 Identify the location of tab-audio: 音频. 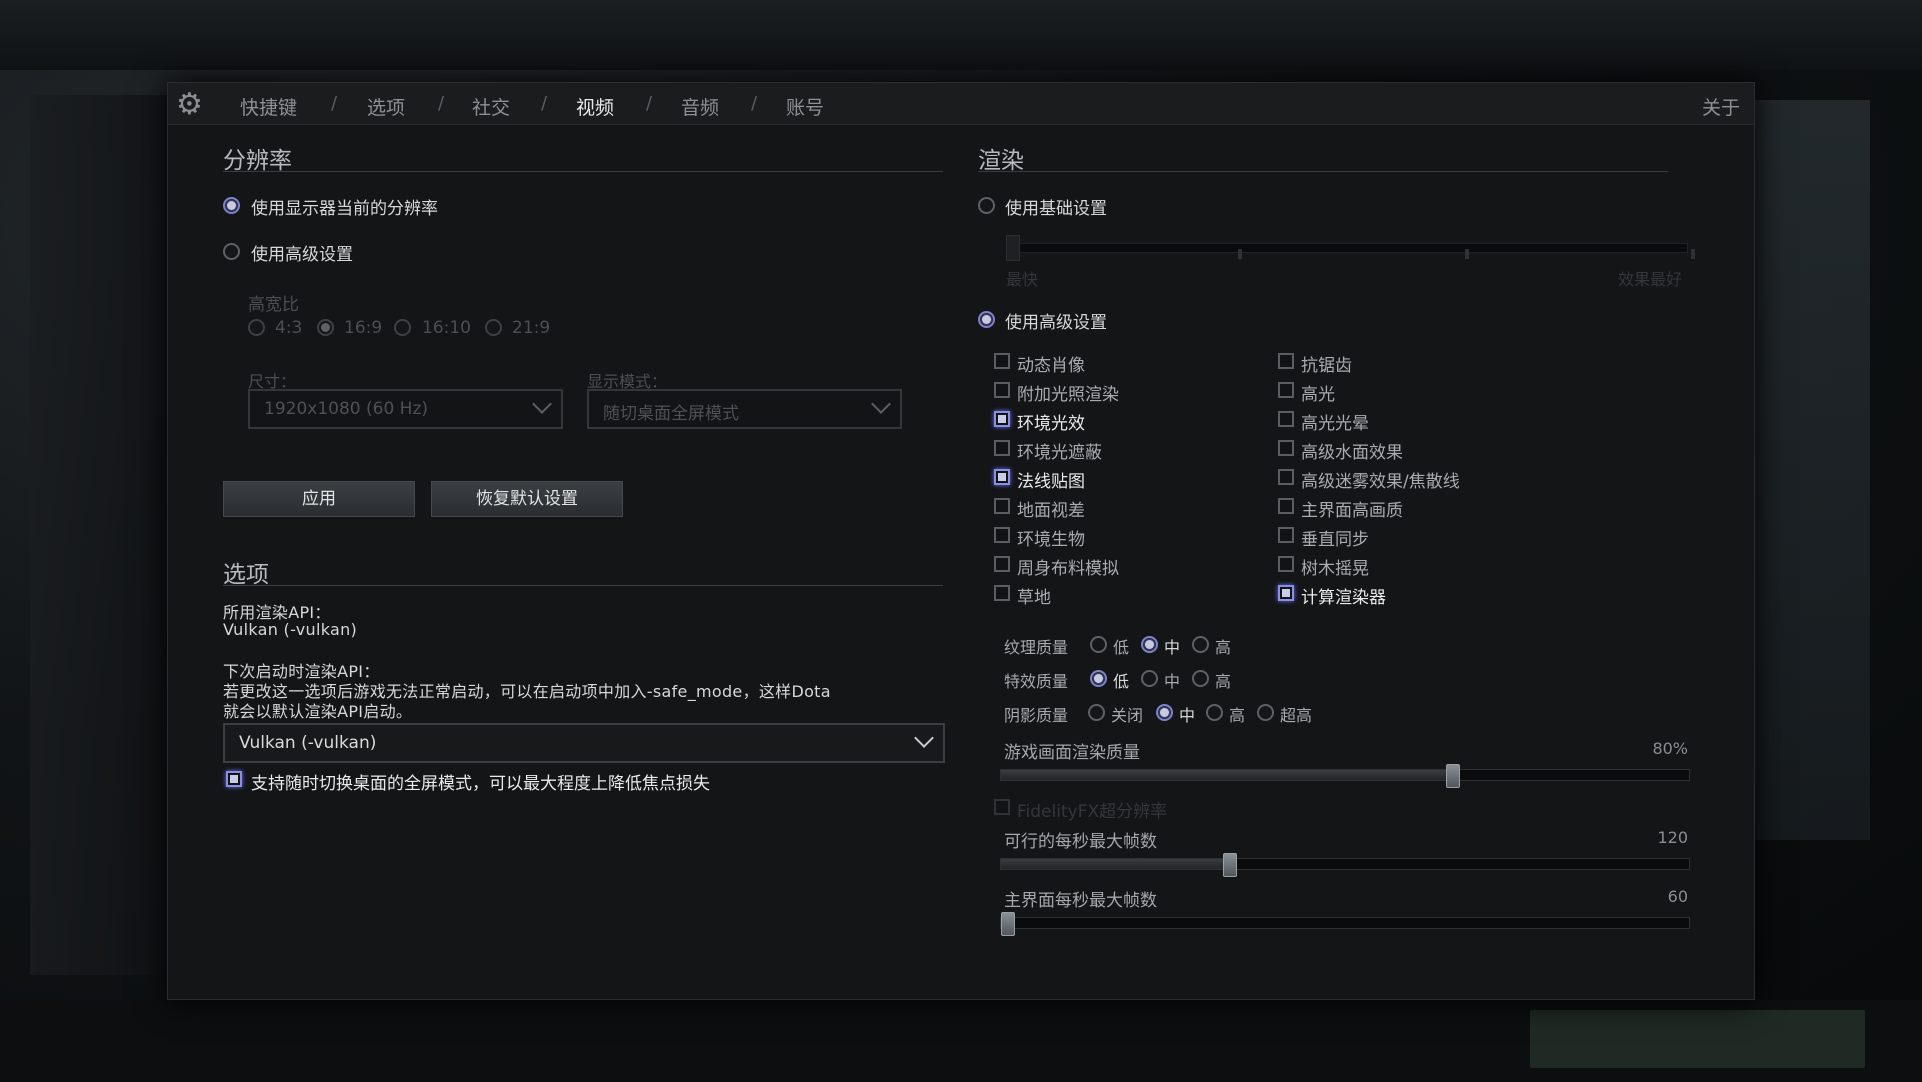
(700, 106).